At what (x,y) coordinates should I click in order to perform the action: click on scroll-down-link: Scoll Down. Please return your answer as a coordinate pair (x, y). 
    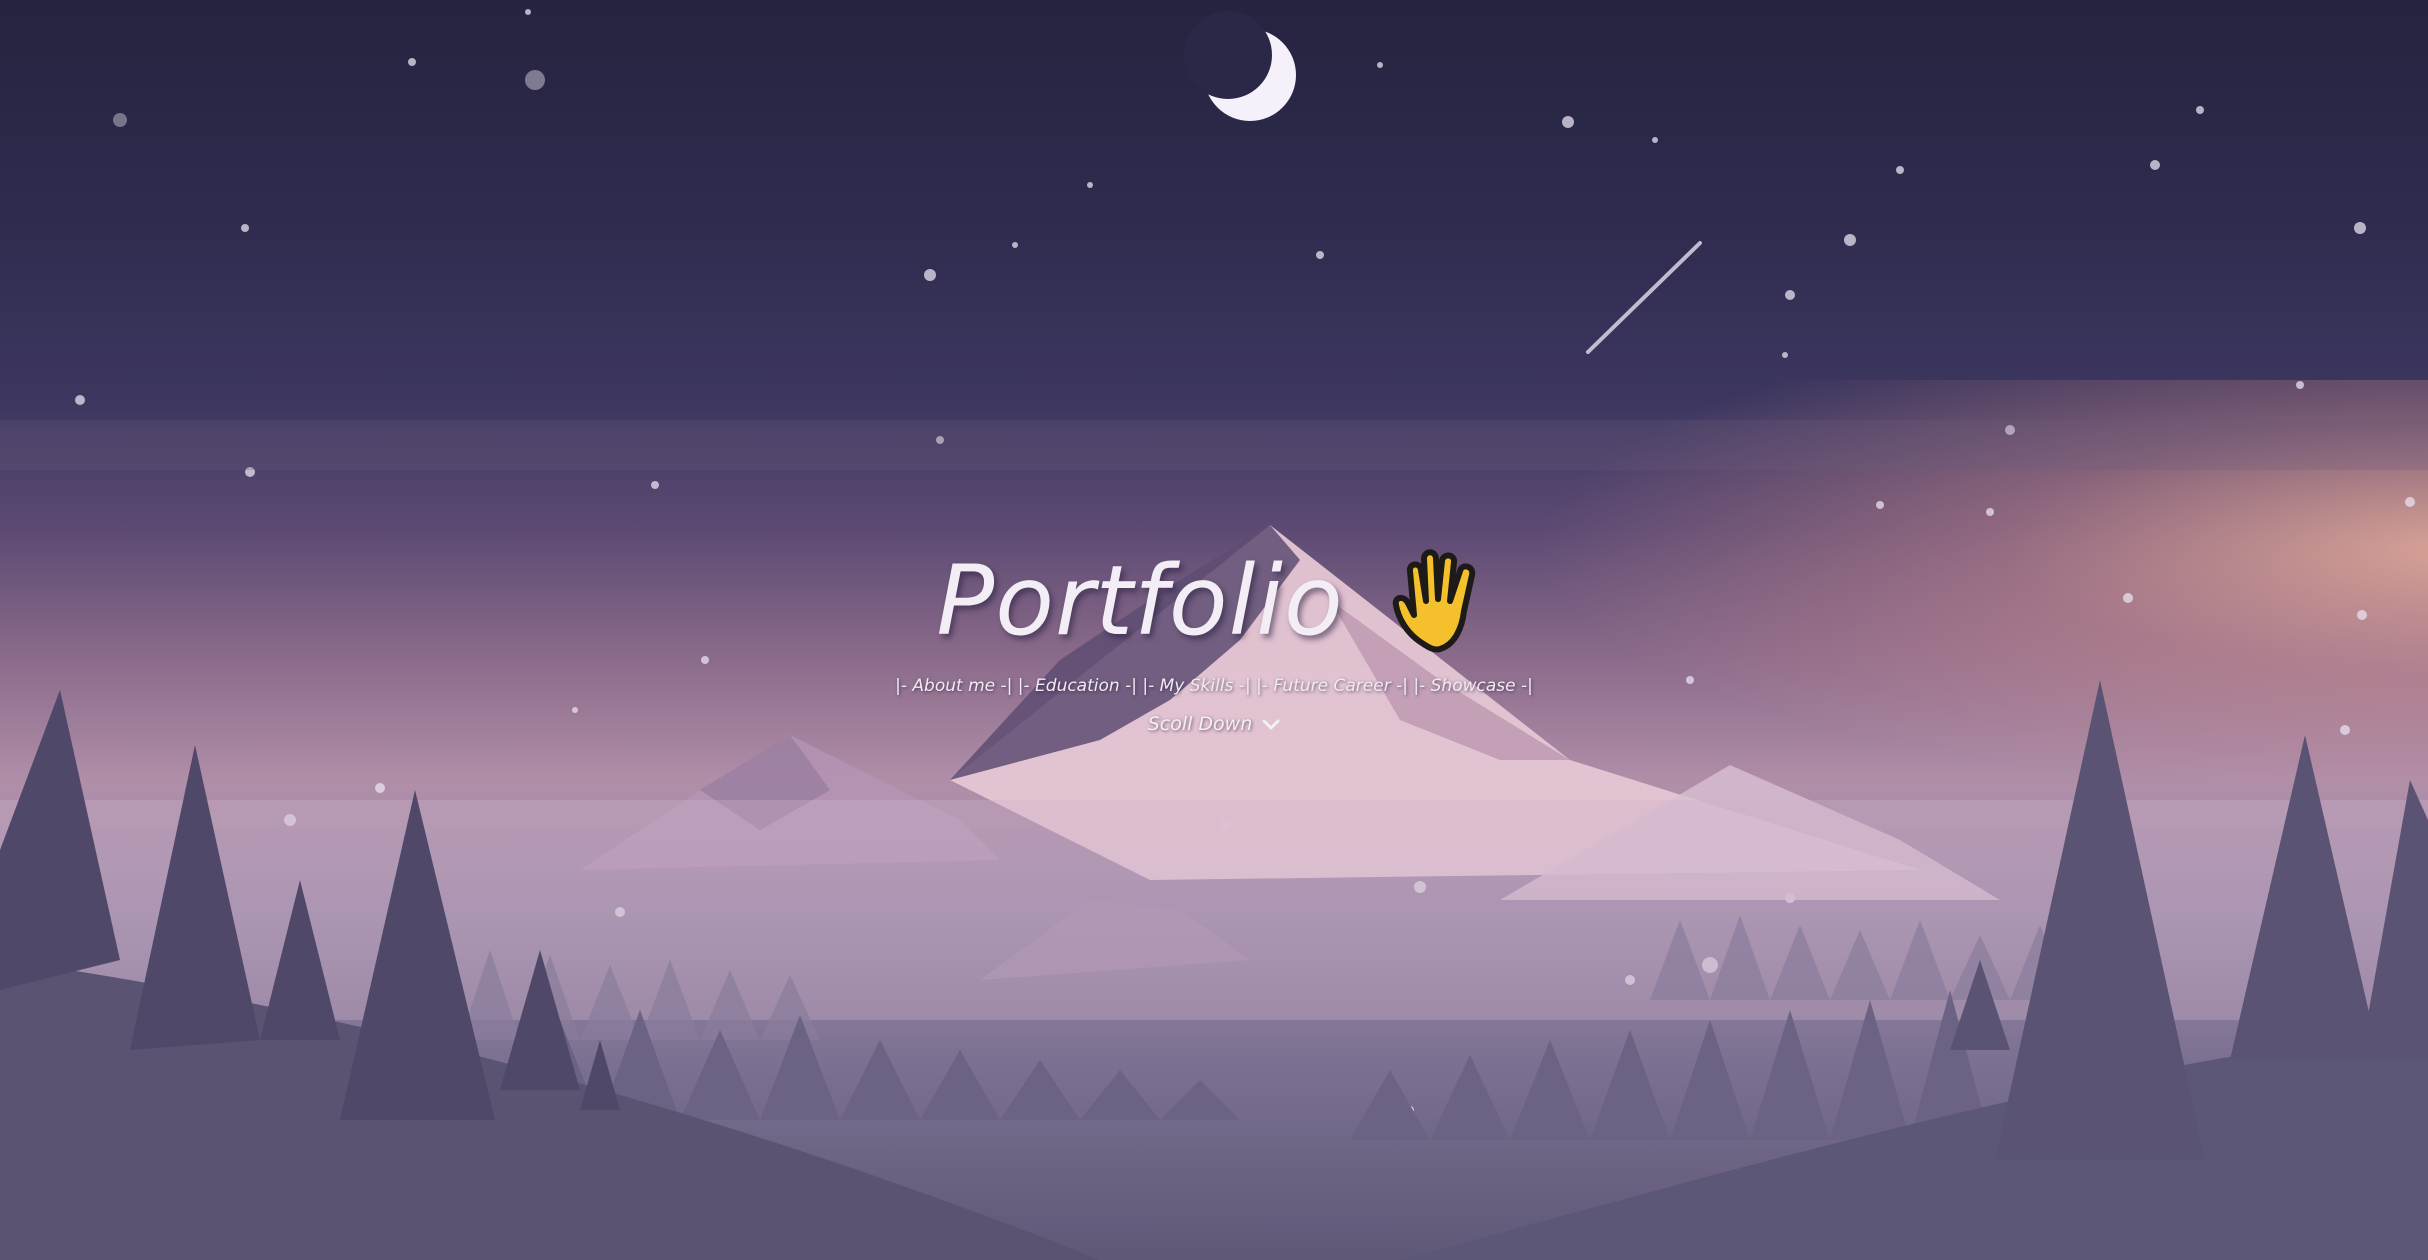
    Looking at the image, I should click on (1214, 724).